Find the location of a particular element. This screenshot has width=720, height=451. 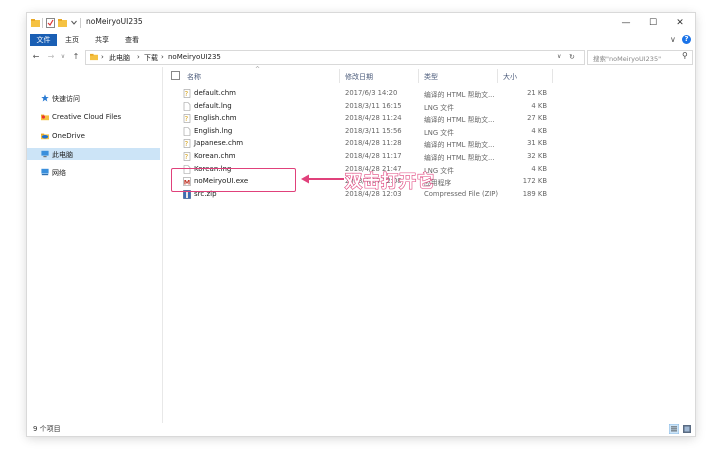

nav-item-quick-access: 快速访问 is located at coordinates (93, 98).